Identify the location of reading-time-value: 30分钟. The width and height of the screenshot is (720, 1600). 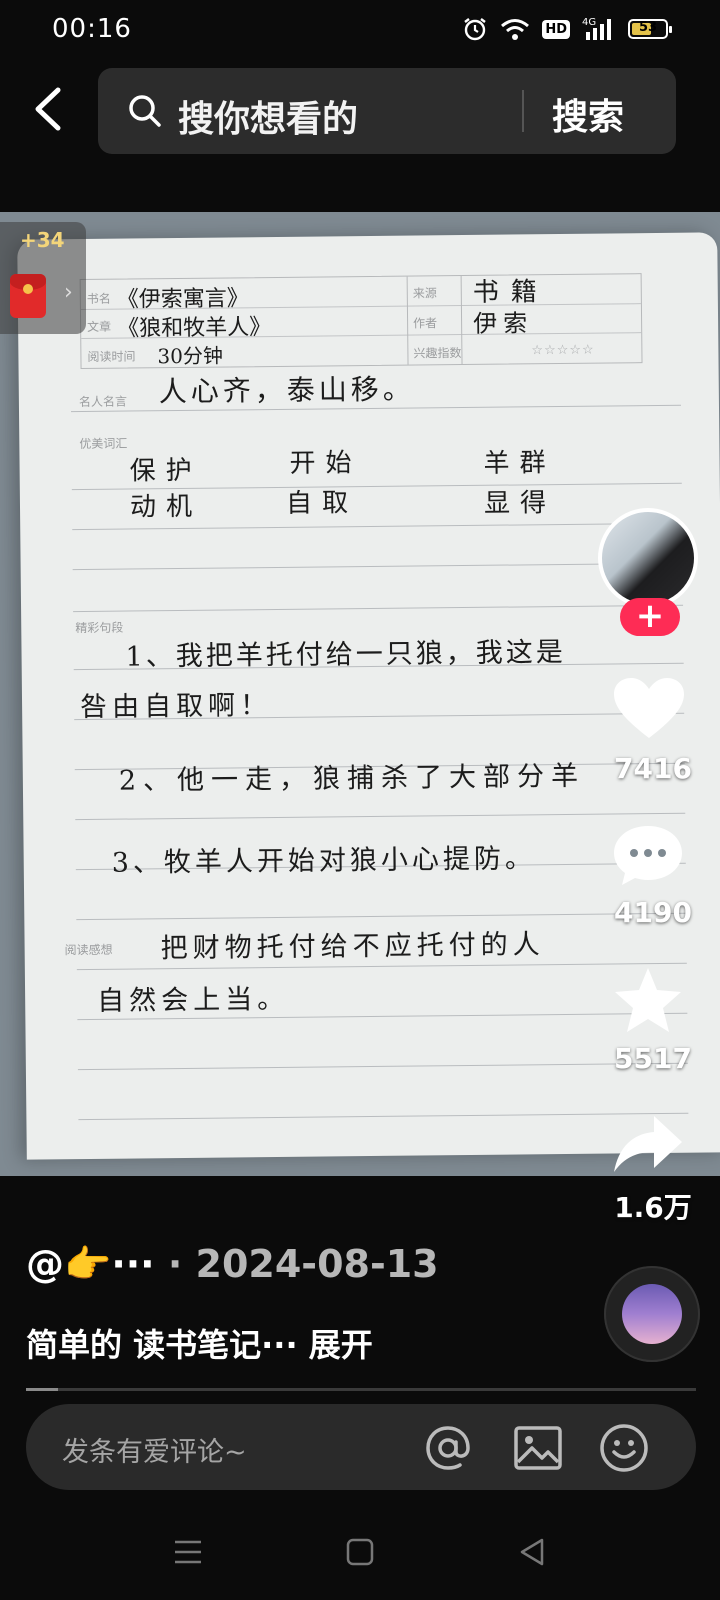
(190, 356).